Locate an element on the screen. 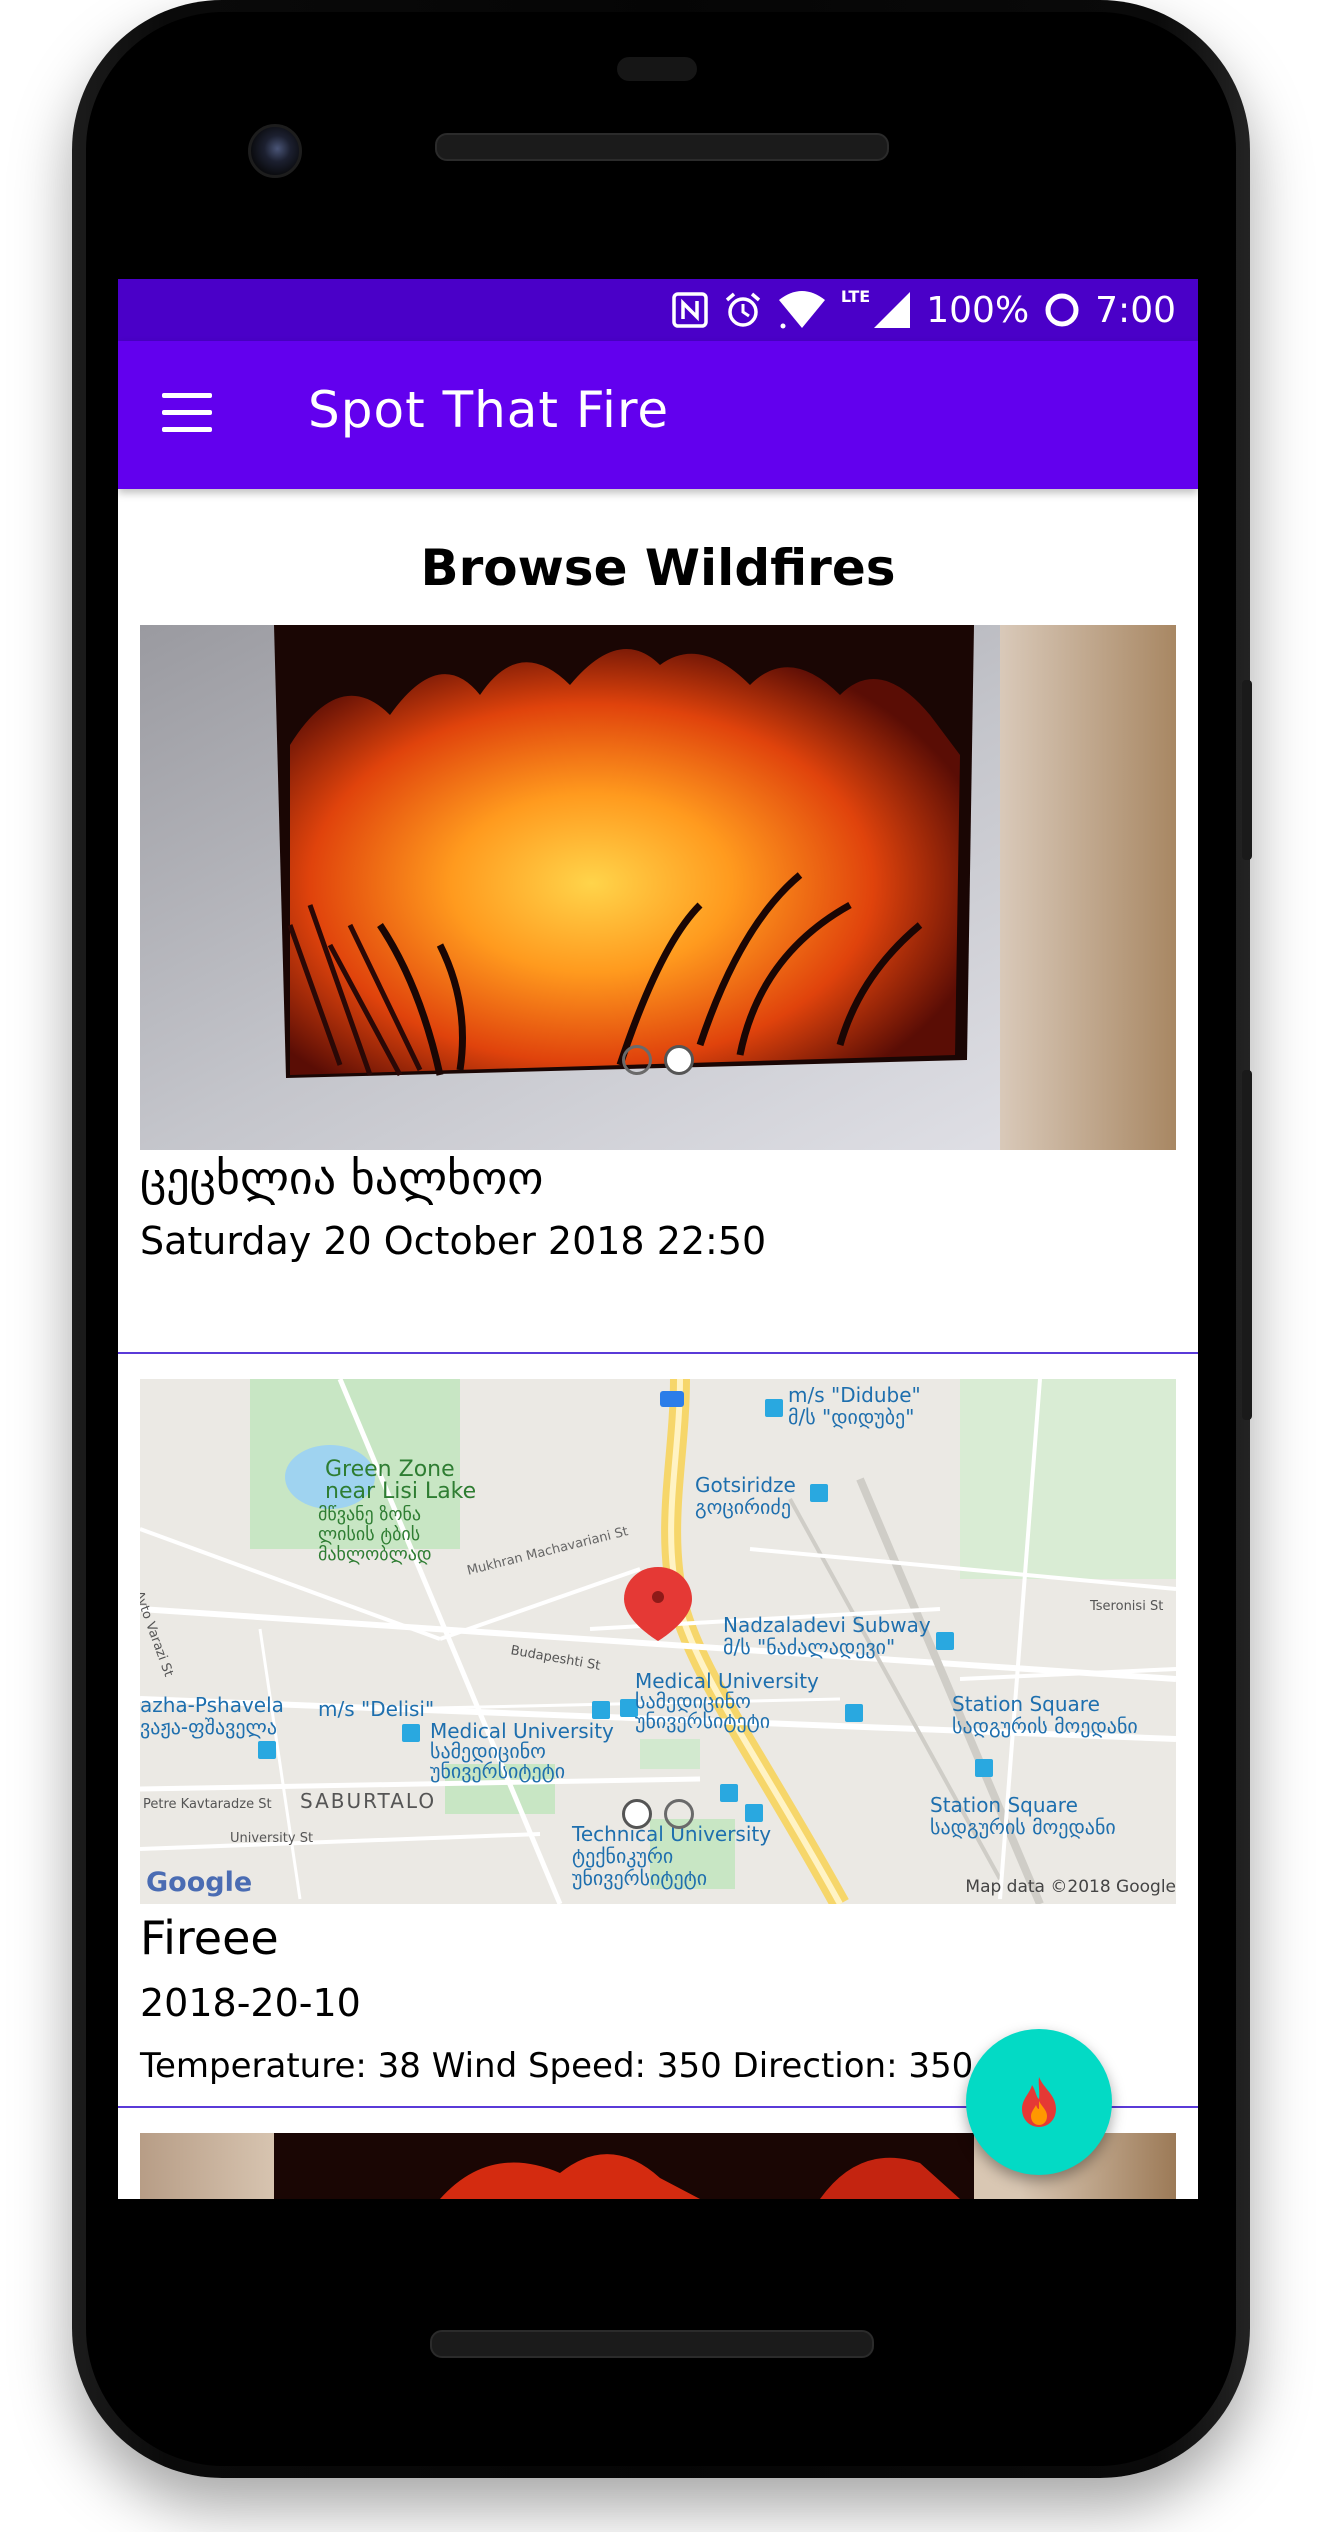 The image size is (1330, 2532). map-label: Station Square სადგურის მოედანი is located at coordinates (1045, 1715).